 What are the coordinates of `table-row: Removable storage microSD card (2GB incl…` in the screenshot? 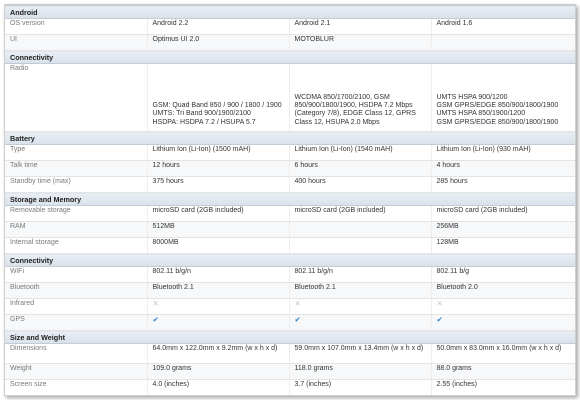 It's located at (290, 213).